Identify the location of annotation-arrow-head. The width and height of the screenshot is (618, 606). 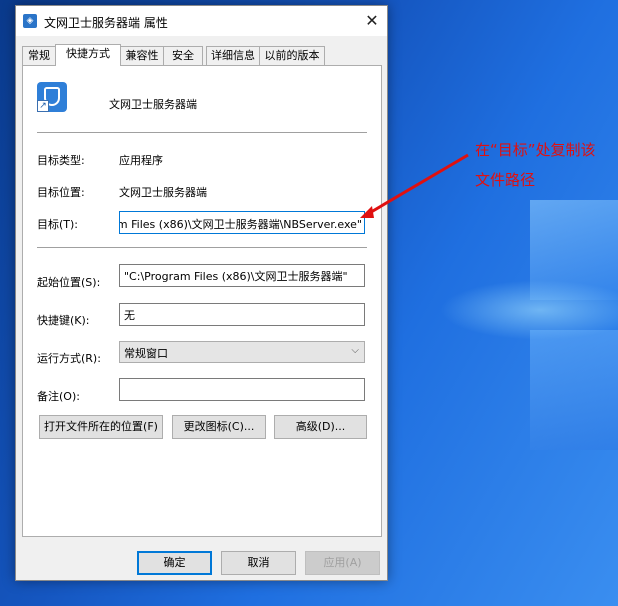
(367, 212).